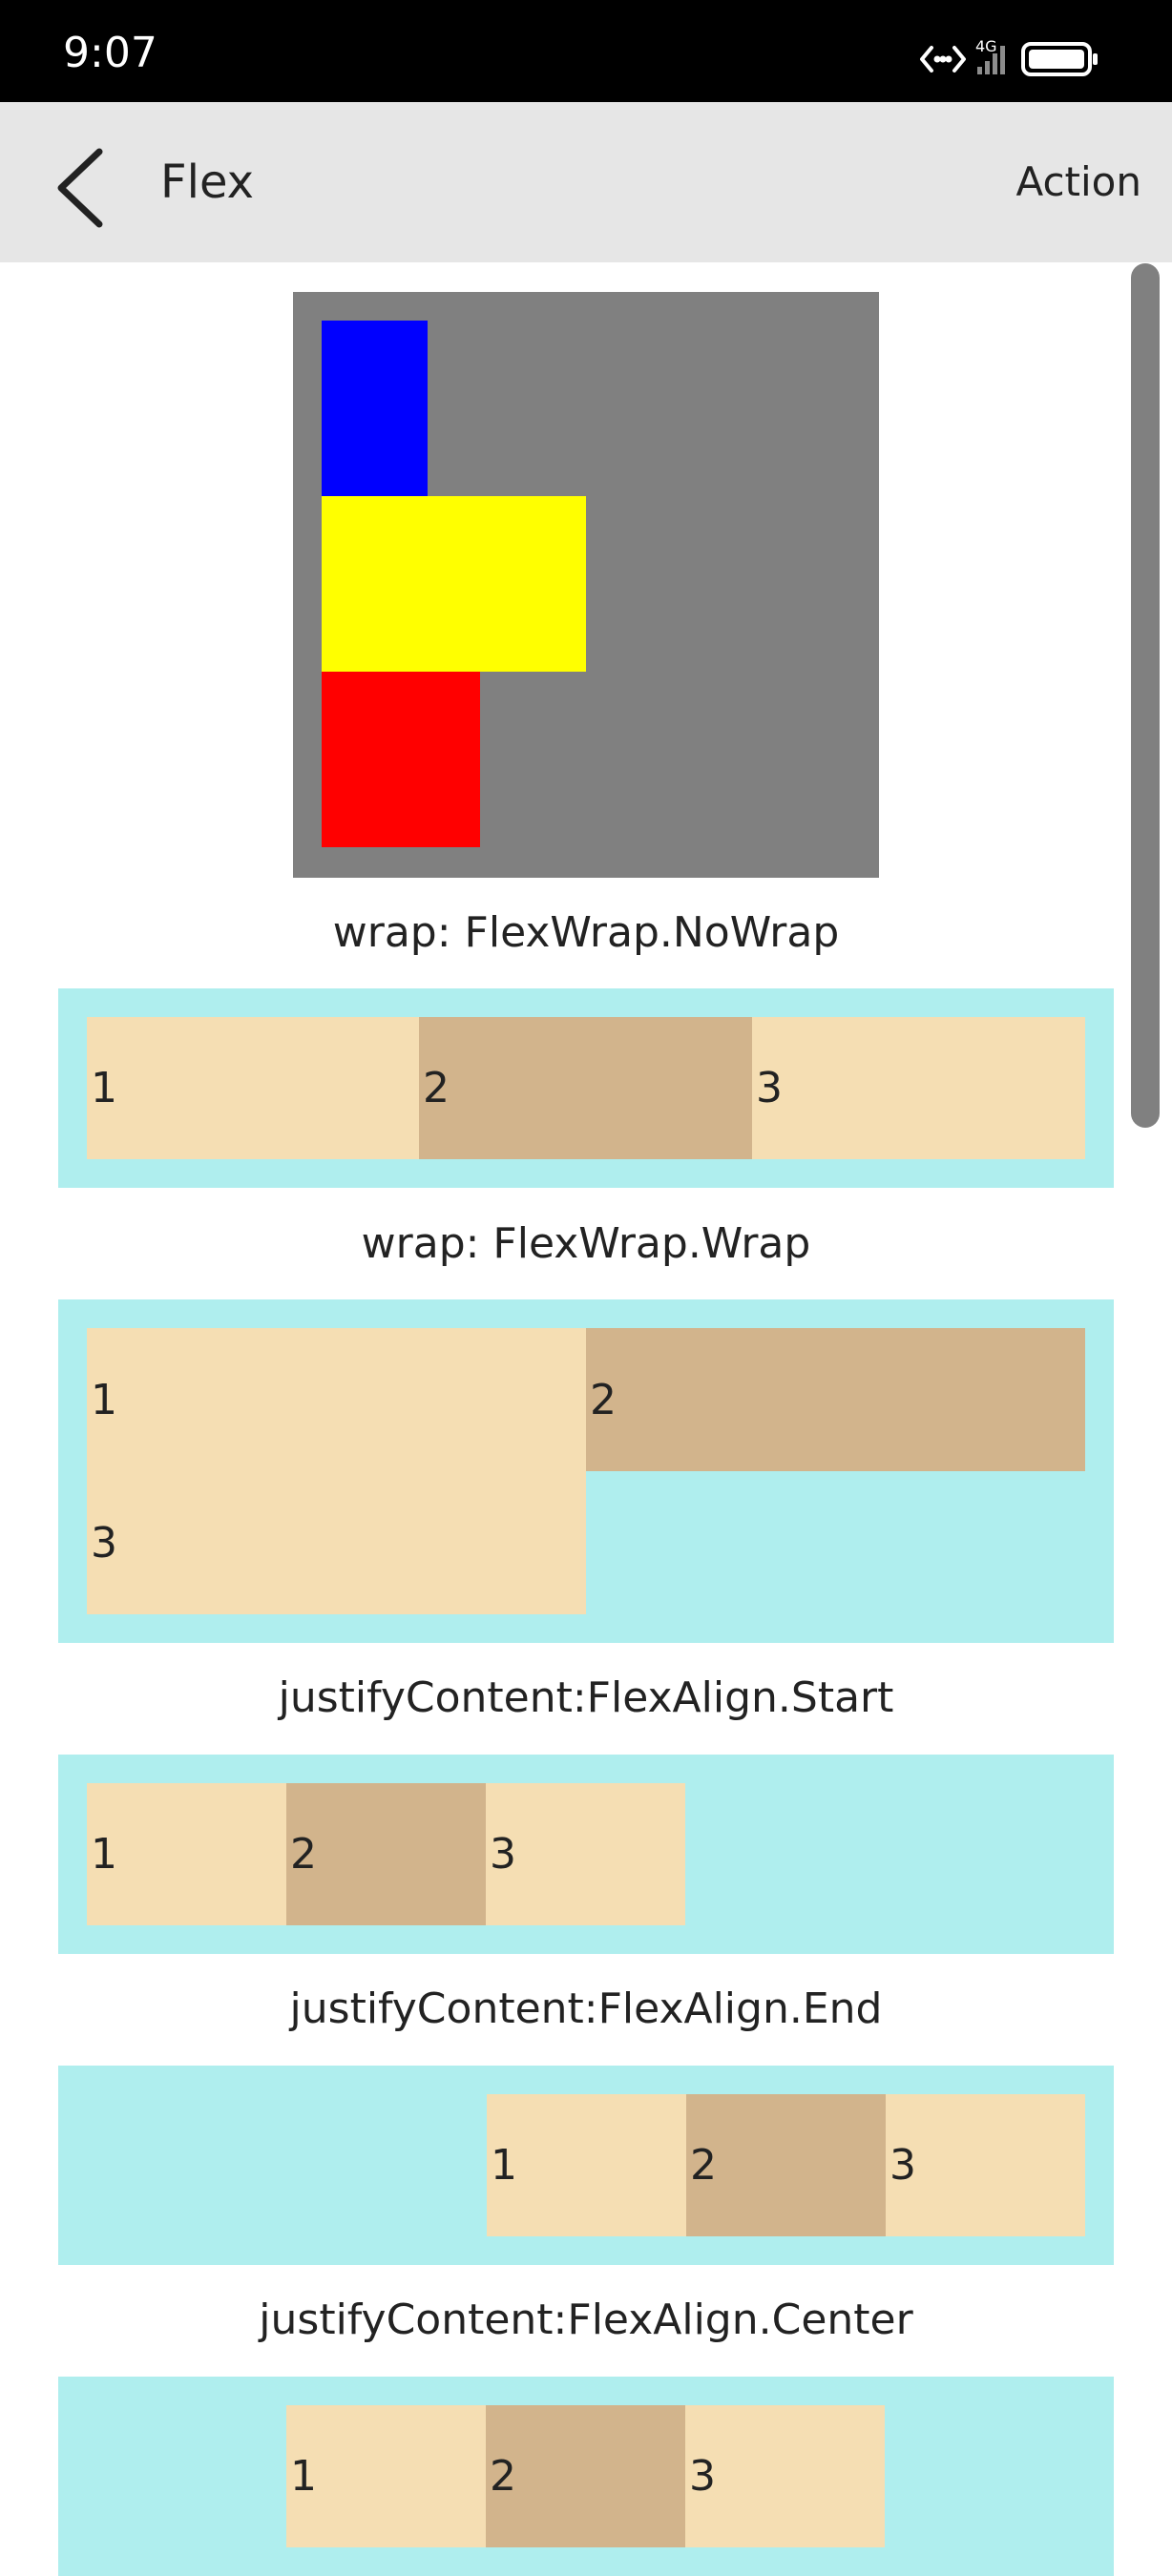 The height and width of the screenshot is (2576, 1172). I want to click on action-button: Action, so click(1078, 182).